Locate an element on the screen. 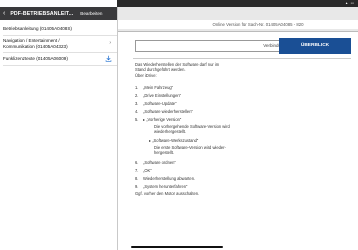 This screenshot has height=250, width=358. sidebar-item-label-line2: Kommunikation (01405A04323) is located at coordinates (35, 46).